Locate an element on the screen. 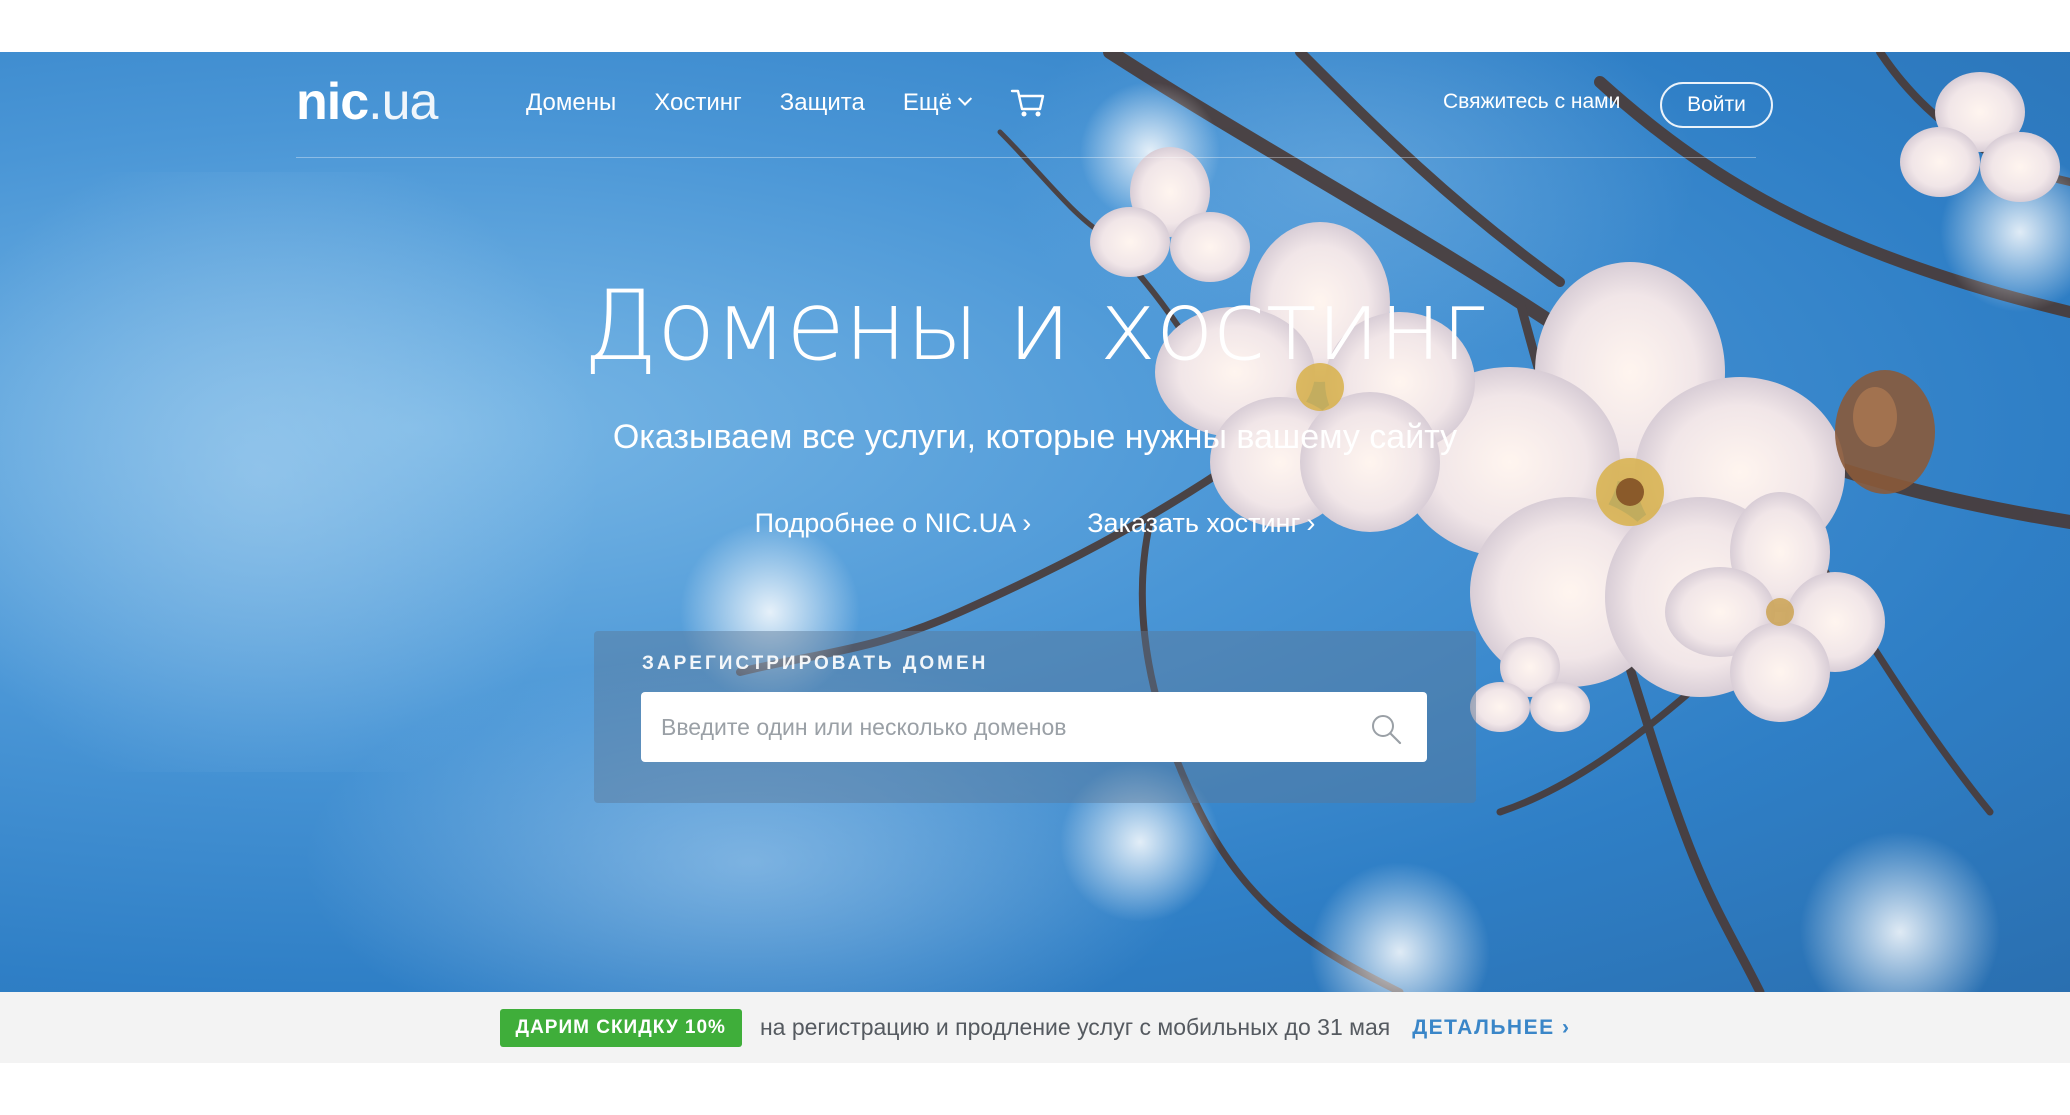 Image resolution: width=2070 pixels, height=1115 pixels. nav-item-more: Ещё is located at coordinates (937, 103).